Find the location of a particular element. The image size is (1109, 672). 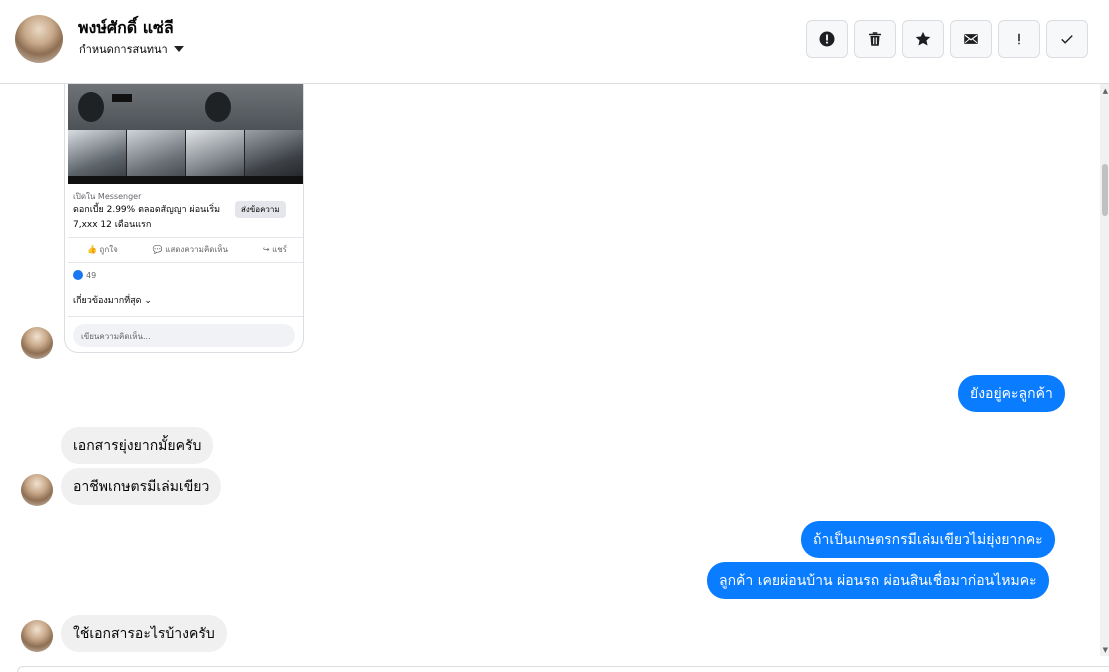

star-icon is located at coordinates (923, 38).